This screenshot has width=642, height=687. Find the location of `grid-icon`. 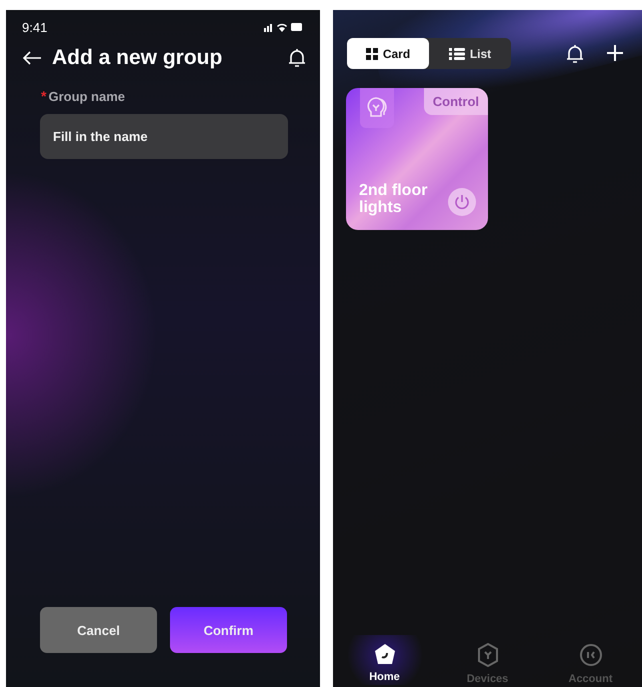

grid-icon is located at coordinates (372, 54).